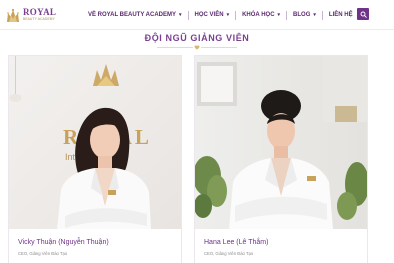 The width and height of the screenshot is (394, 263). I want to click on nav-item-blog: BLOG ▾, so click(304, 15).